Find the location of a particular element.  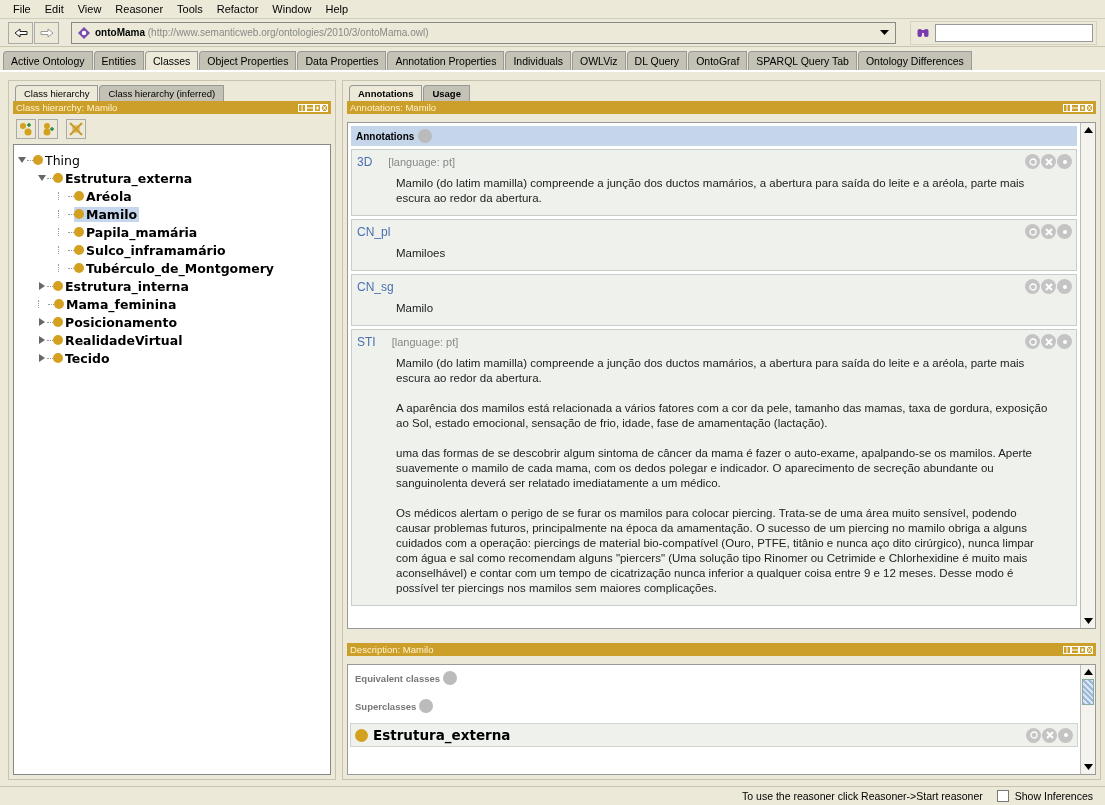

ontology-icon is located at coordinates (84, 32).